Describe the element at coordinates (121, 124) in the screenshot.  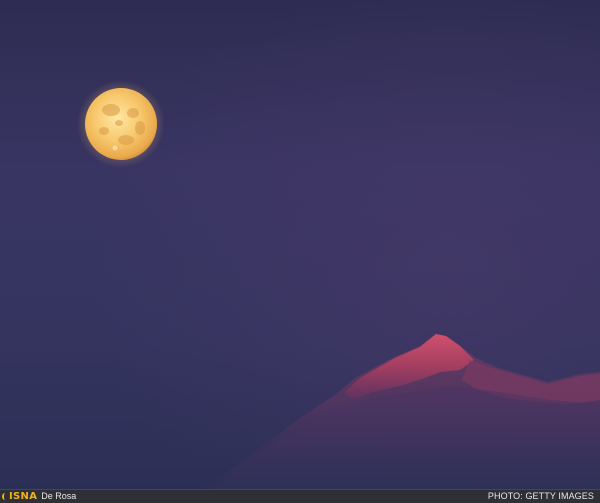
I see `full-moon` at that location.